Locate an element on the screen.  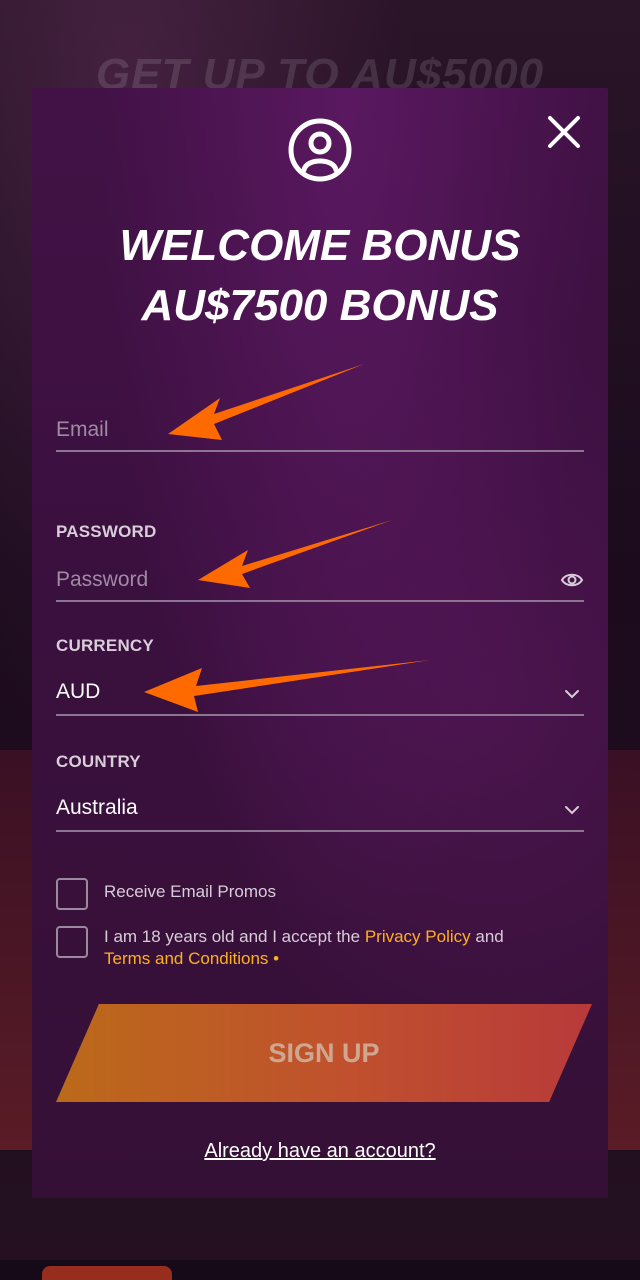
modal-title: WELCOME BONUS AU$7500 BONUS is located at coordinates (320, 276).